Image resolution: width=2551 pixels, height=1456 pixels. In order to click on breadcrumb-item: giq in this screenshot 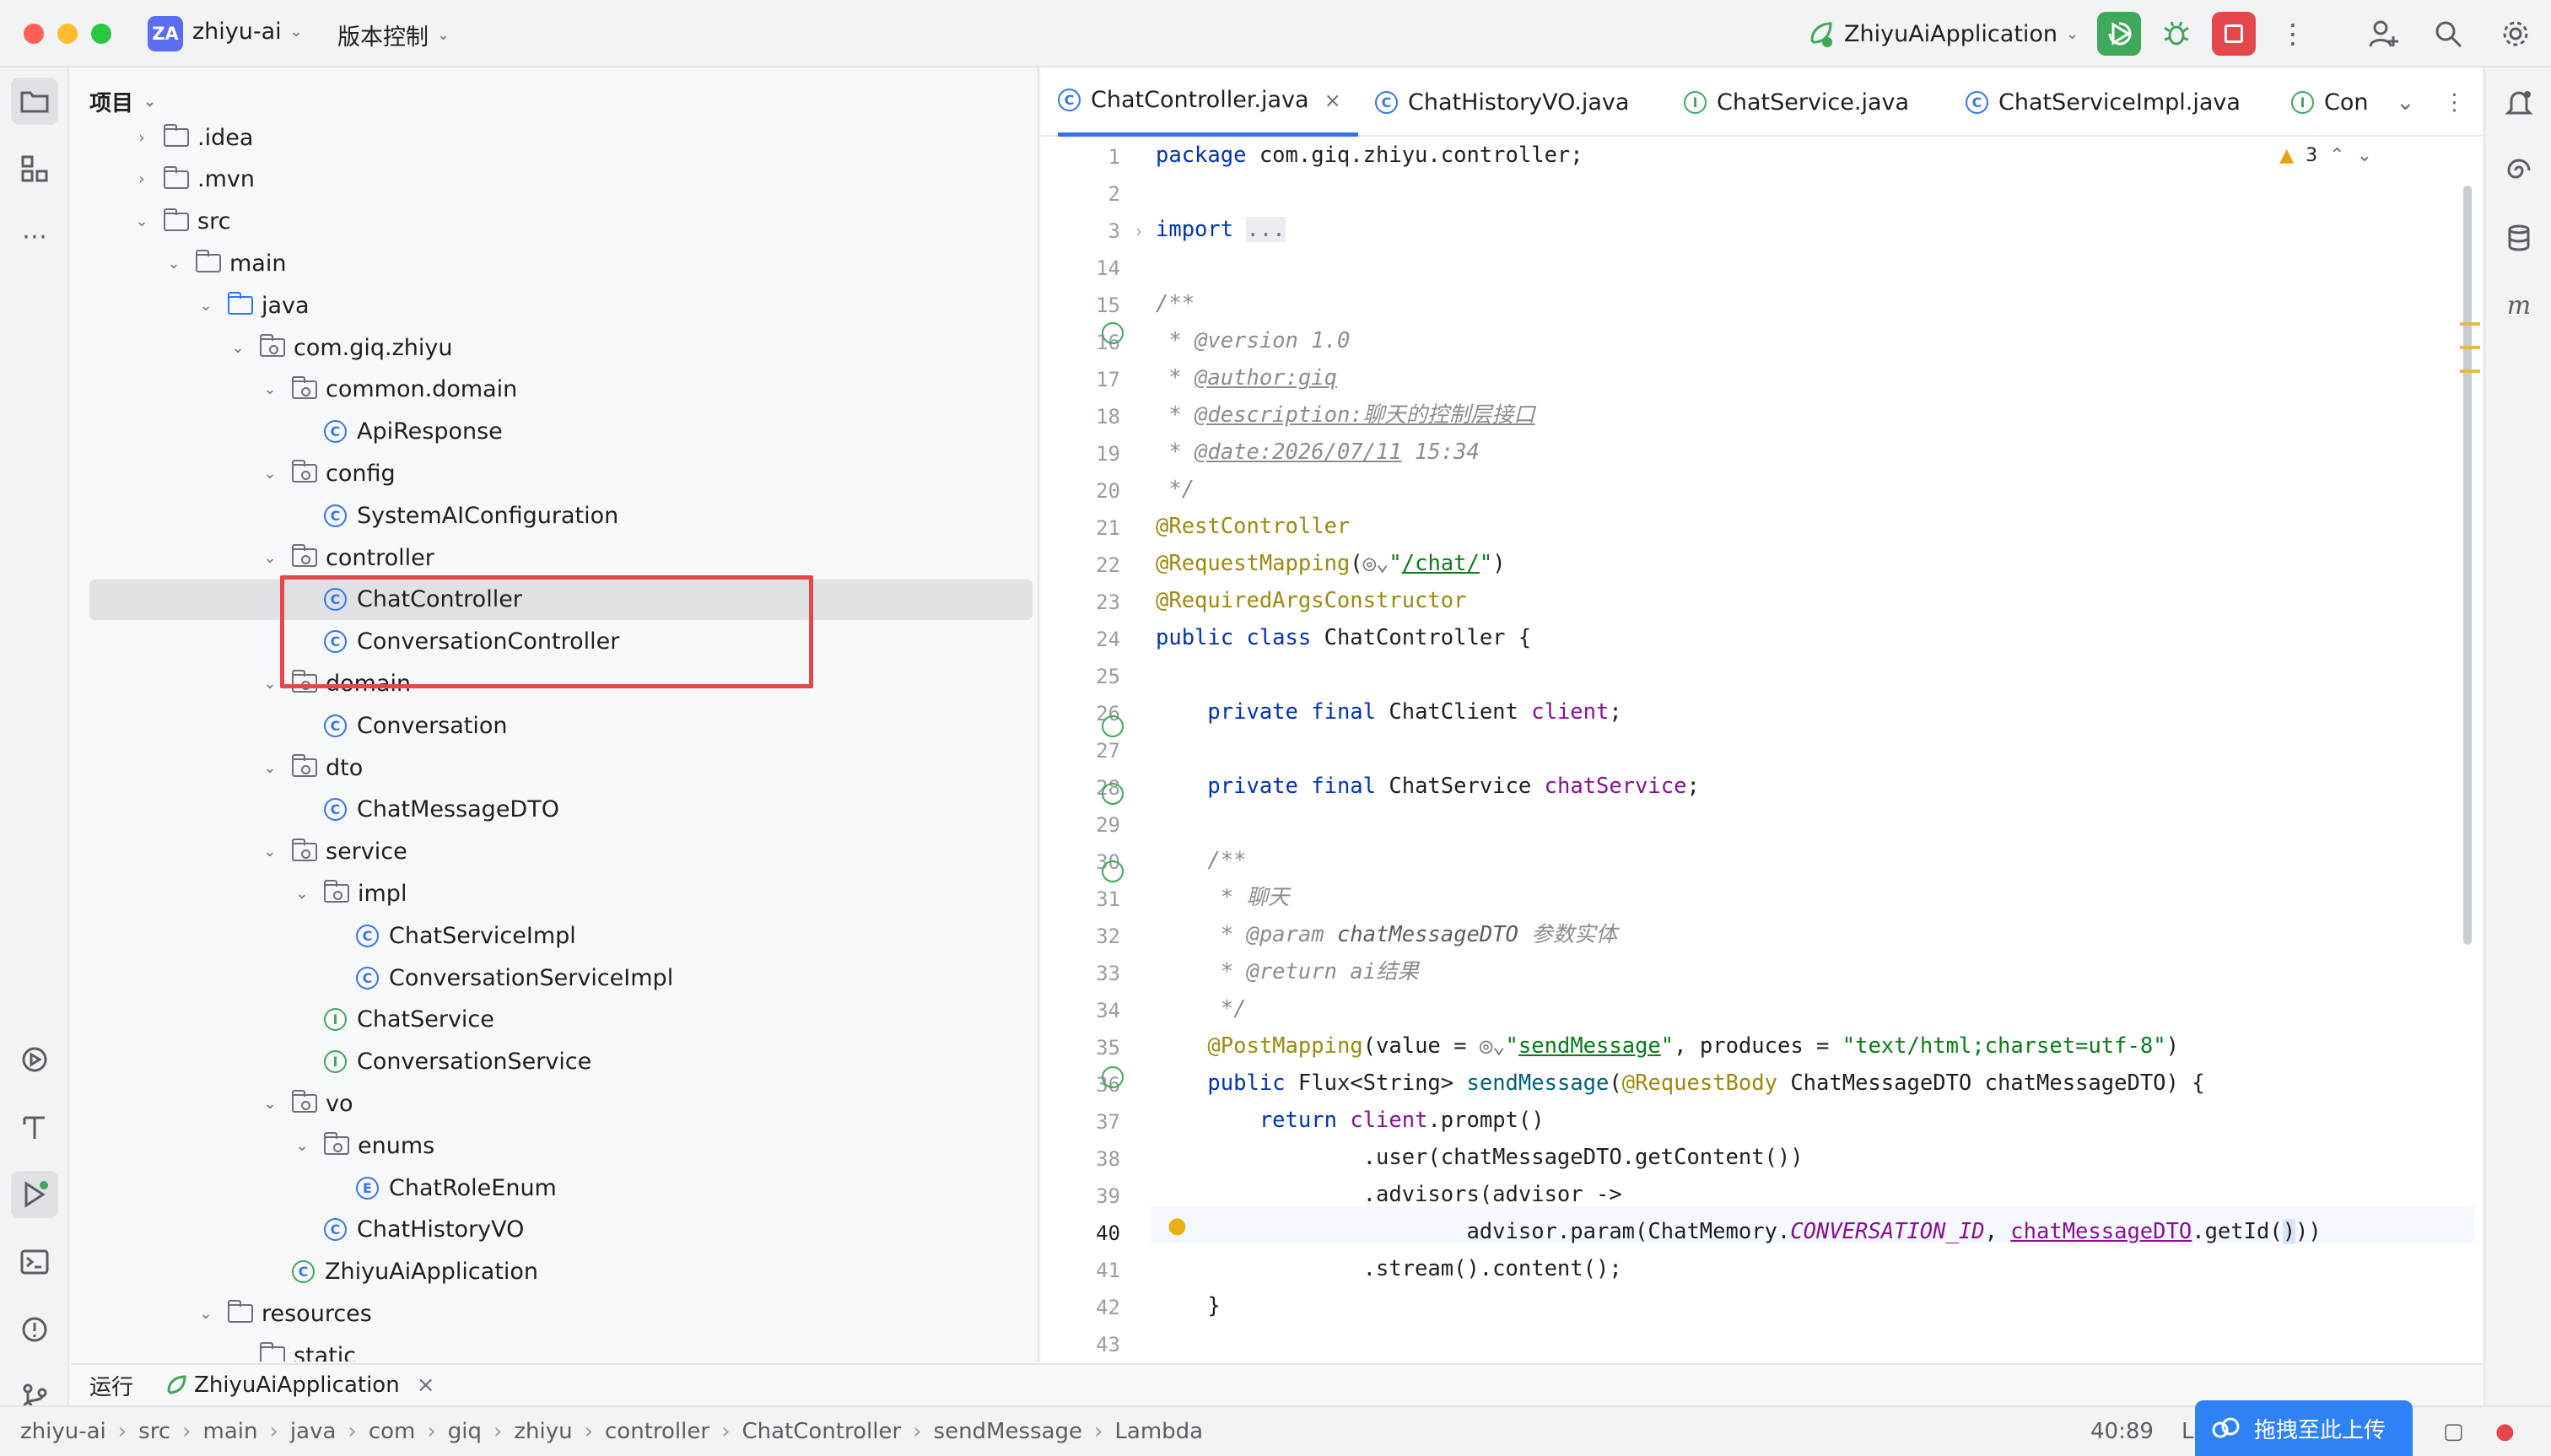, I will do `click(465, 1431)`.